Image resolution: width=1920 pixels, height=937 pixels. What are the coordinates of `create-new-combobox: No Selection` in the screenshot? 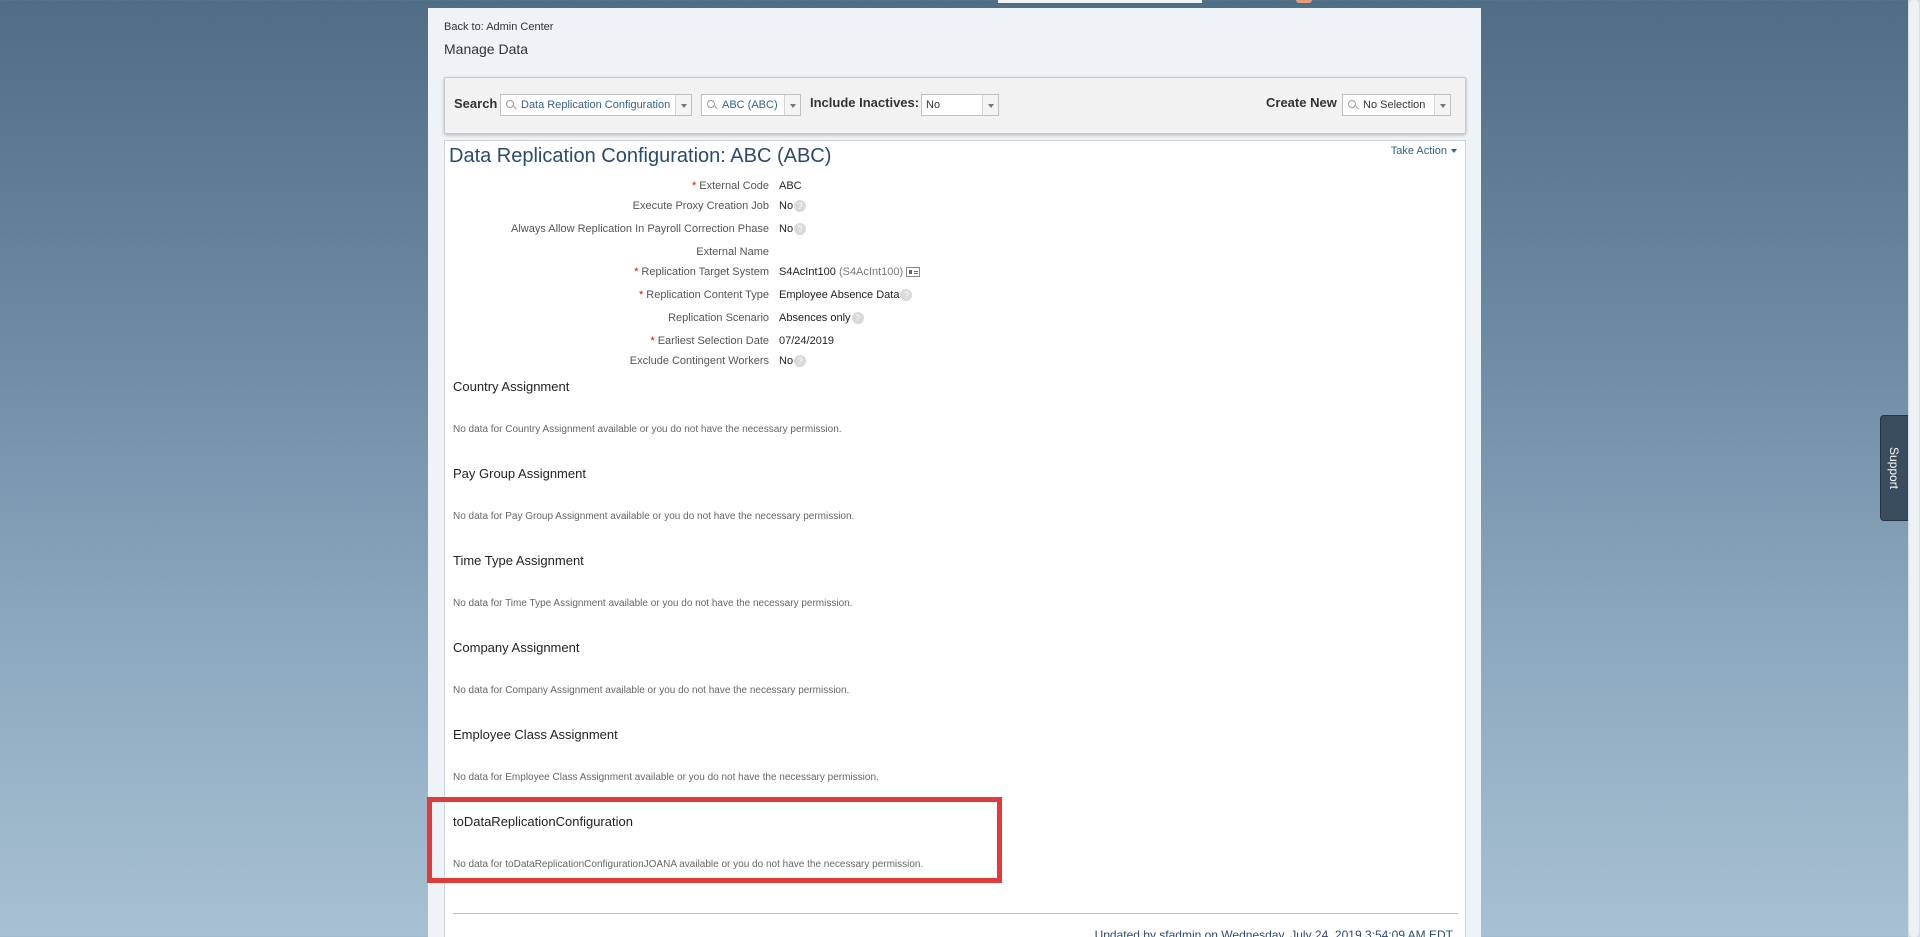 It's located at (1396, 105).